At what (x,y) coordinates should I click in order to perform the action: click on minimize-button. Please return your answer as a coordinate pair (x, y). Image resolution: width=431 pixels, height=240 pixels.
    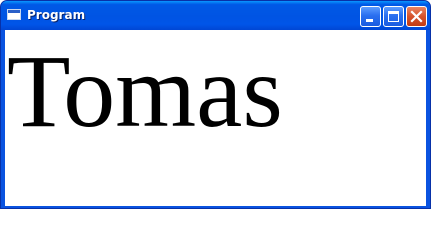
    Looking at the image, I should click on (370, 16).